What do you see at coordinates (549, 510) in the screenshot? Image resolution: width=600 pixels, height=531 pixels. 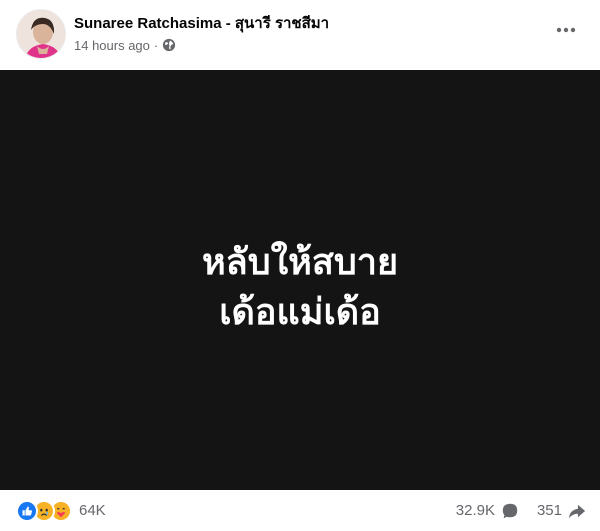 I see `shares-count: 351` at bounding box center [549, 510].